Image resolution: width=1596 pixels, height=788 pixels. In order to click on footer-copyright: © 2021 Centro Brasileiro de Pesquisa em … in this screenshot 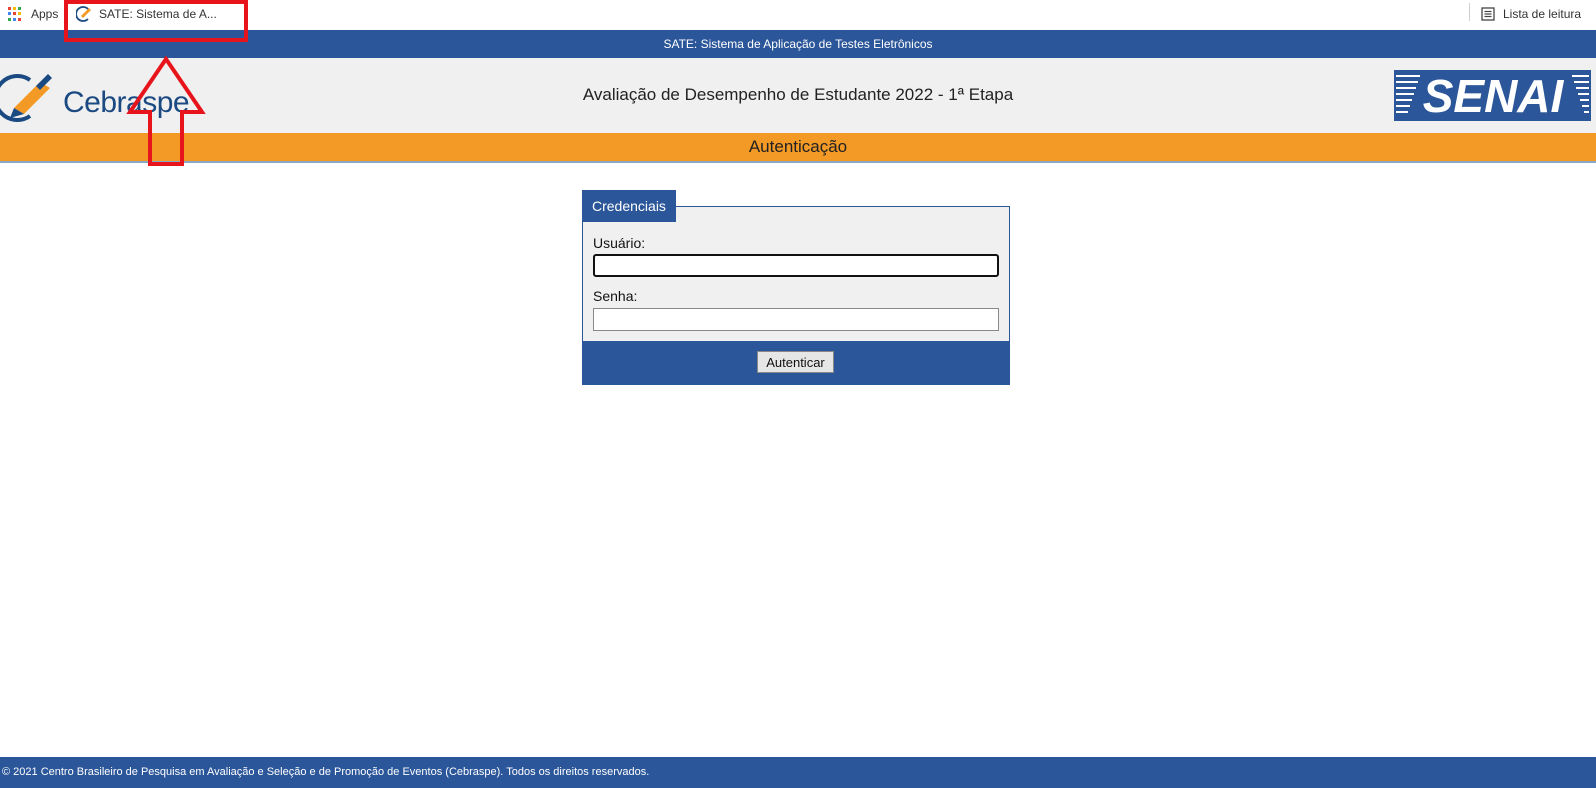, I will do `click(326, 772)`.